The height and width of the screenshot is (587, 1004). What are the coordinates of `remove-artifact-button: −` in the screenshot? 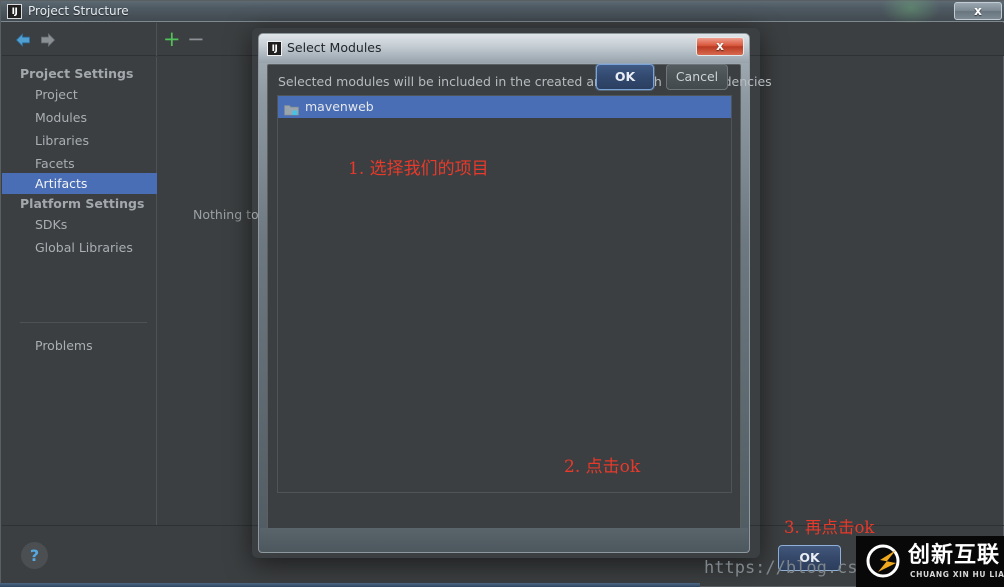 It's located at (196, 39).